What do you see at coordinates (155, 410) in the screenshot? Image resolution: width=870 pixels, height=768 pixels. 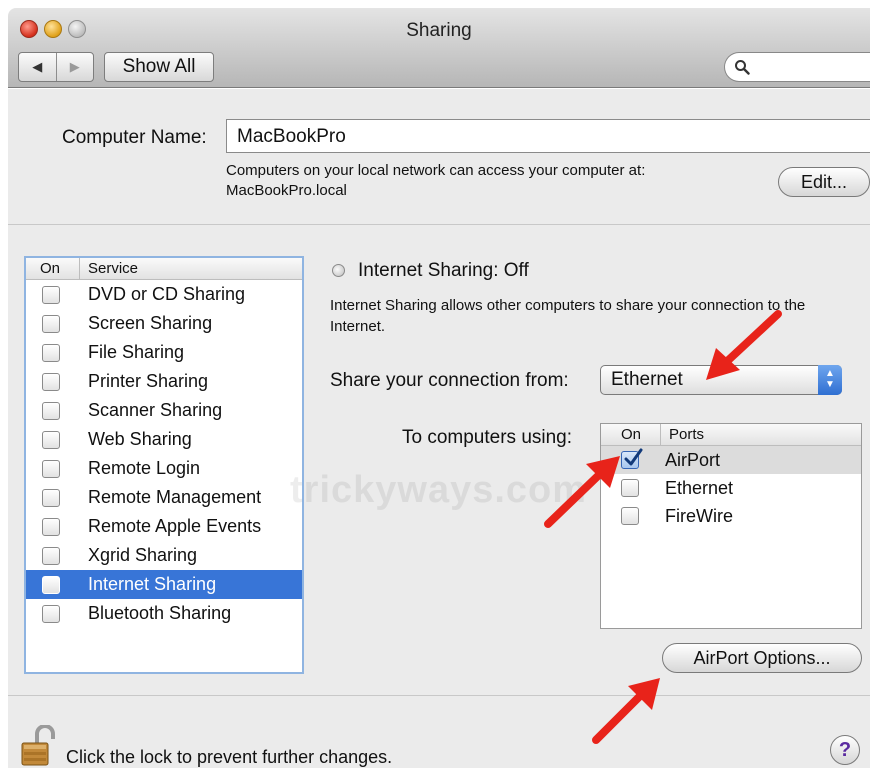 I see `service-label: Scanner Sharing` at bounding box center [155, 410].